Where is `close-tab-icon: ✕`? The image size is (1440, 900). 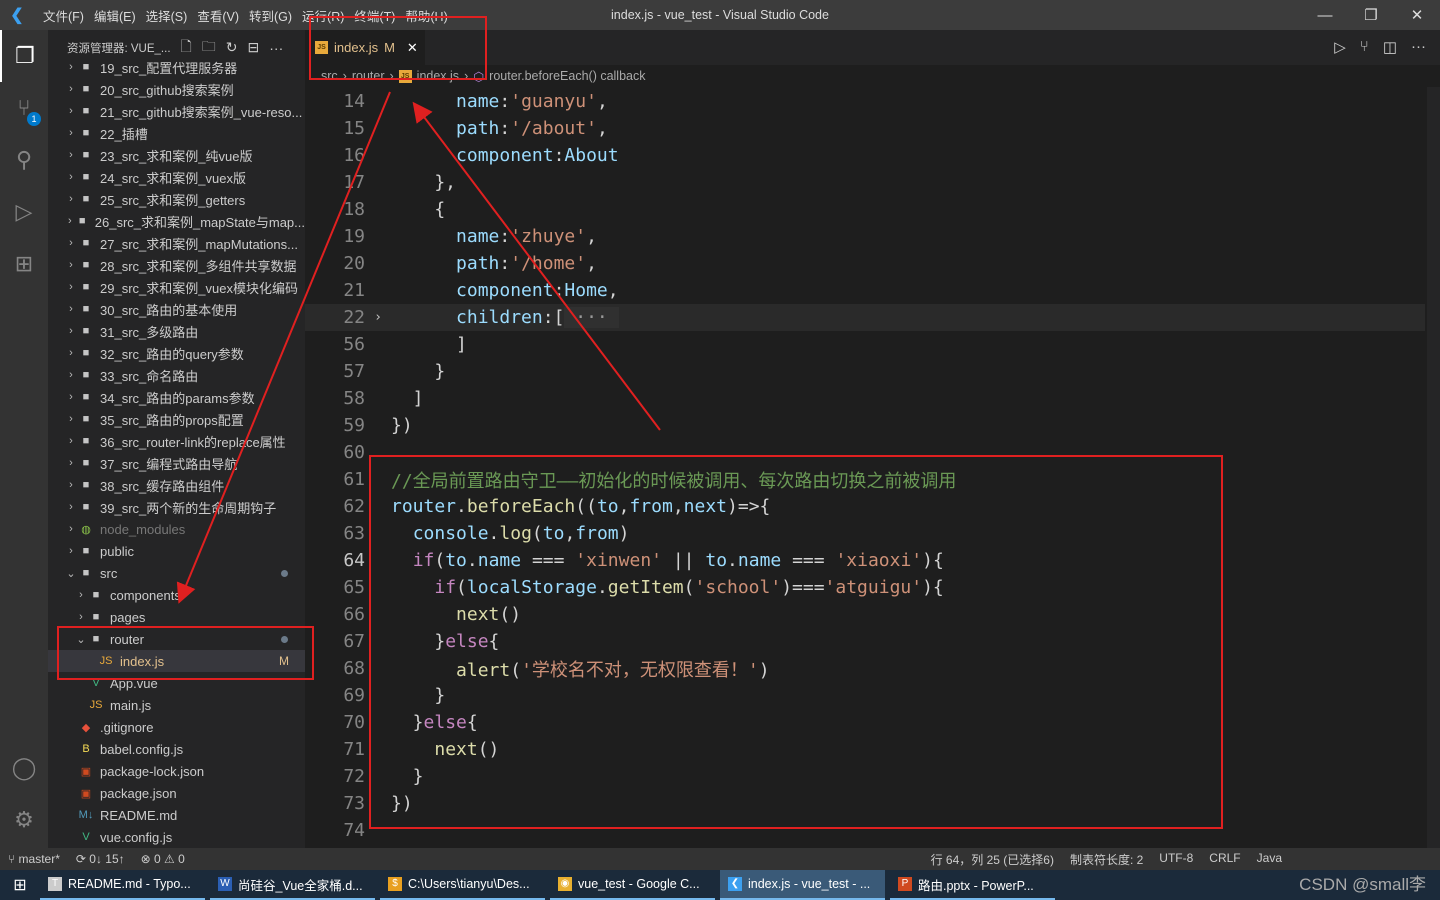 close-tab-icon: ✕ is located at coordinates (412, 48).